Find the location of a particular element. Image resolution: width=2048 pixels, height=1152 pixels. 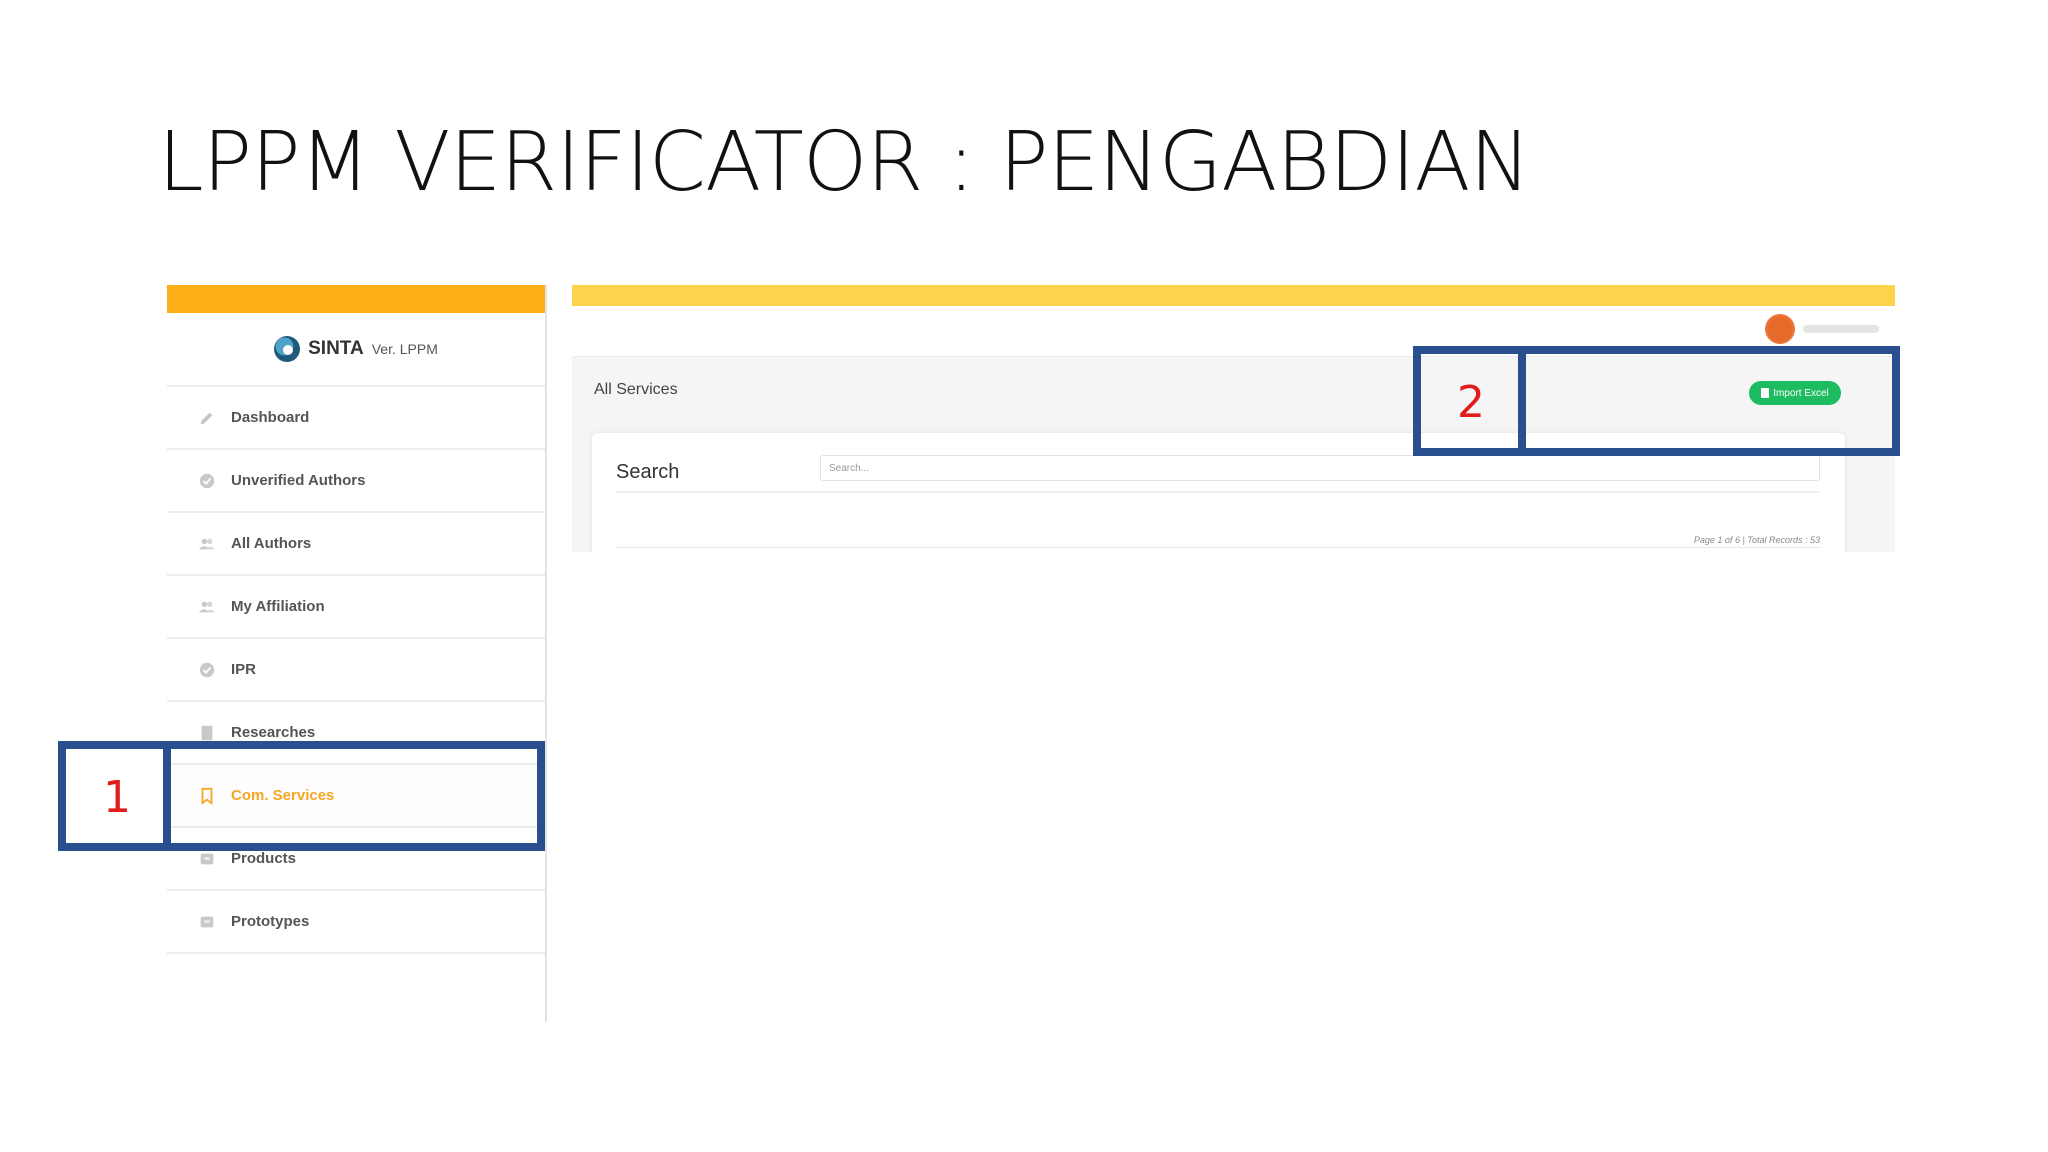

sidebar-item-all-authors: All Authors is located at coordinates (356, 544).